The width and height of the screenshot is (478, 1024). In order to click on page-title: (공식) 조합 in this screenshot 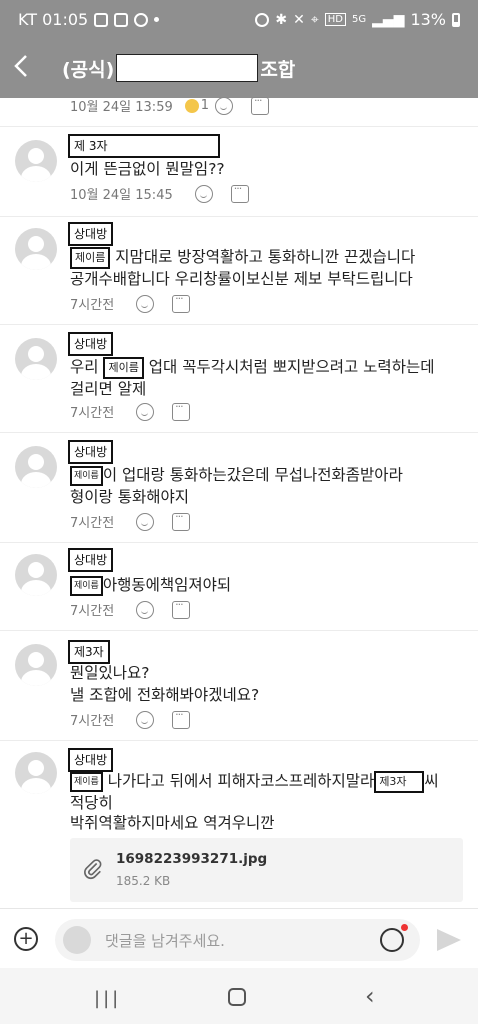, I will do `click(178, 68)`.